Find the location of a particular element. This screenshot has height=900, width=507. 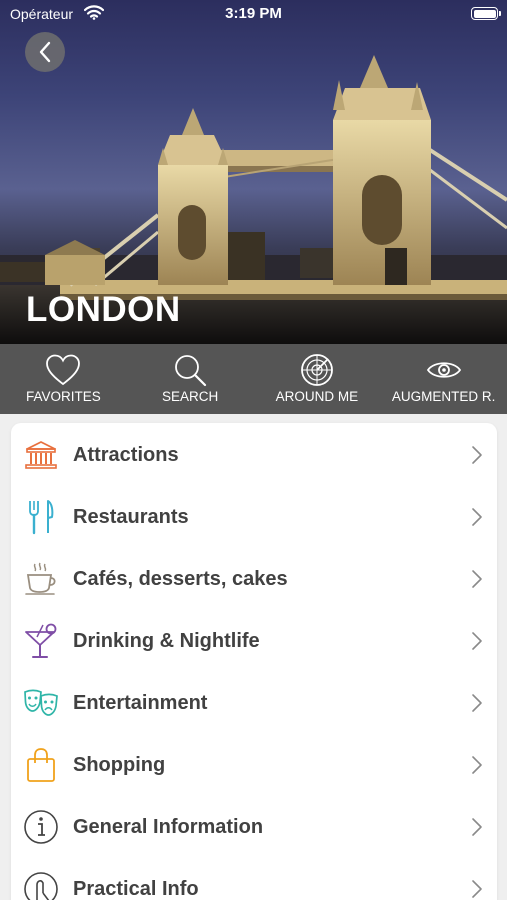

toolbar: FAVORITES SEARCH AROUND ME AUGMENTED R. is located at coordinates (253, 379).